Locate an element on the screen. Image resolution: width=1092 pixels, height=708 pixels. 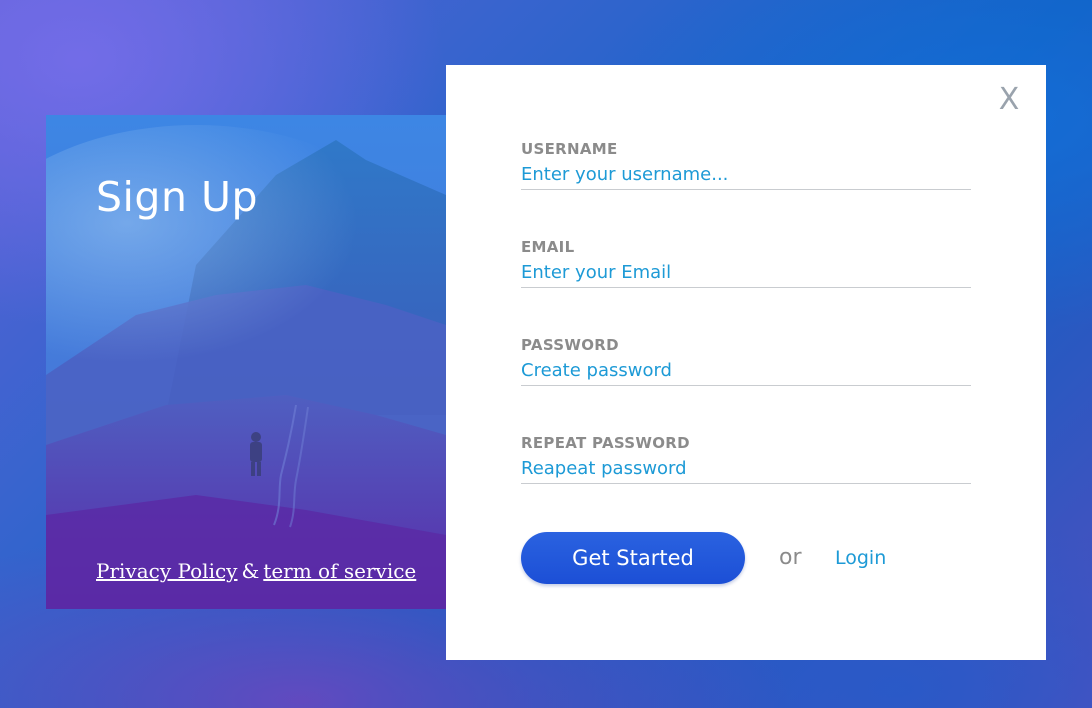
username-input is located at coordinates (746, 177).